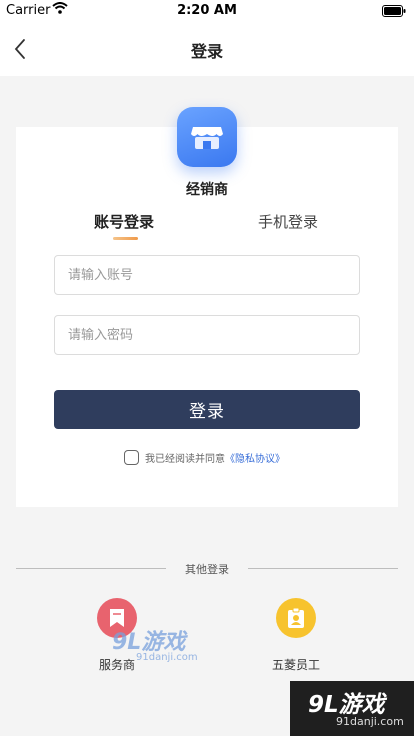 This screenshot has height=736, width=414. Describe the element at coordinates (207, 275) in the screenshot. I see `account-input` at that location.